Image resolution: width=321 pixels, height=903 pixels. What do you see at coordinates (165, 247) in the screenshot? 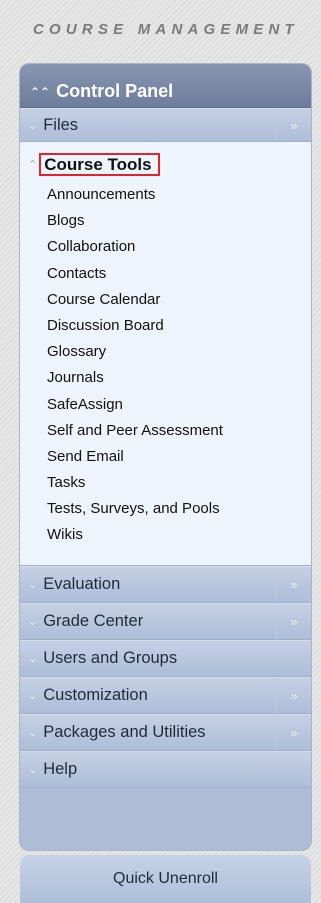
I see `tool-link-collaboration: Collaboration` at bounding box center [165, 247].